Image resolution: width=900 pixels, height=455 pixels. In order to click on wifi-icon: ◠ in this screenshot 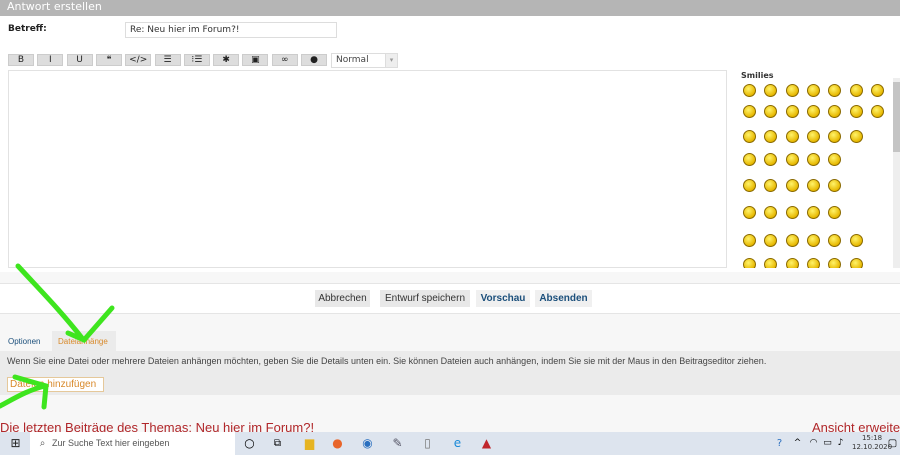, I will do `click(813, 443)`.